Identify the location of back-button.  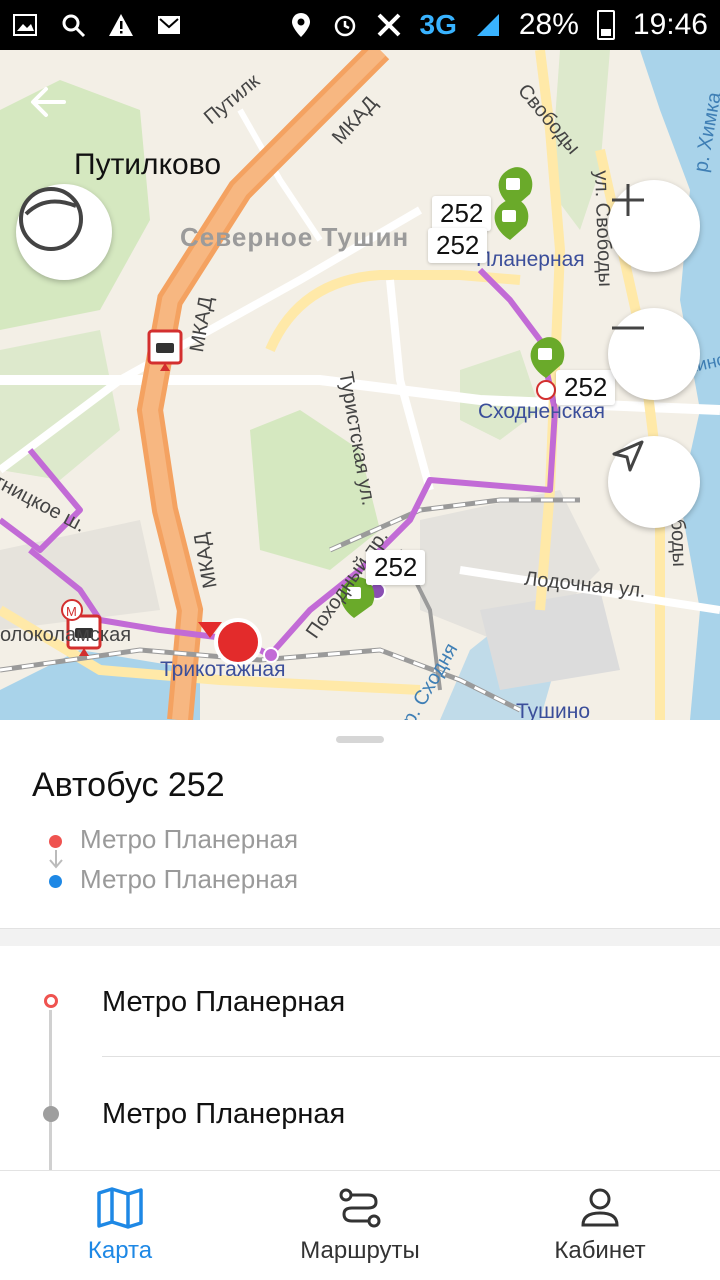
(55, 111).